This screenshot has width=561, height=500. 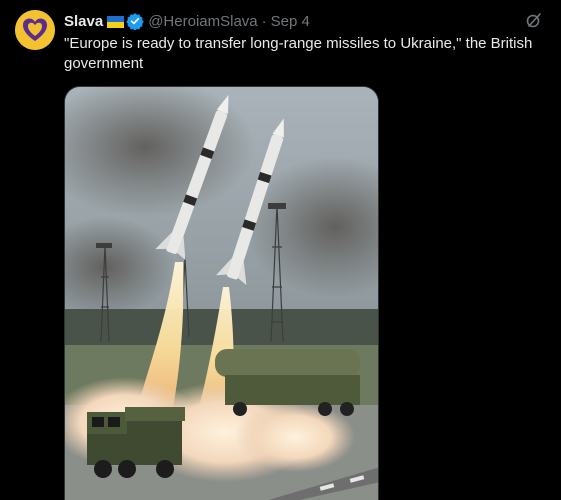 I want to click on author-handle: @HeroiamSlava, so click(x=202, y=21).